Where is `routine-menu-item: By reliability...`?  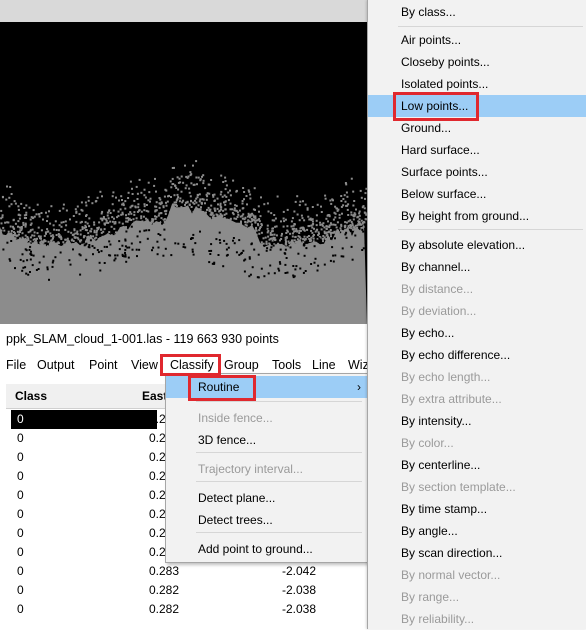 routine-menu-item: By reliability... is located at coordinates (477, 619).